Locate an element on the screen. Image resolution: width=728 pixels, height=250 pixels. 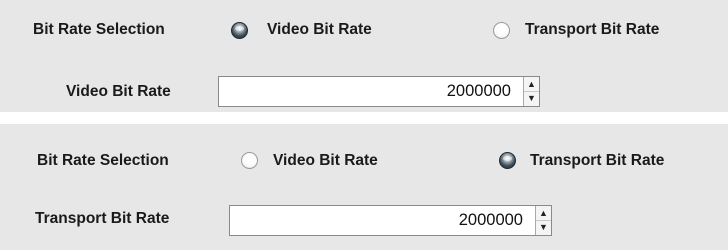
video-bit-rate-spinner: 2000000 ▲ ▼ is located at coordinates (379, 91).